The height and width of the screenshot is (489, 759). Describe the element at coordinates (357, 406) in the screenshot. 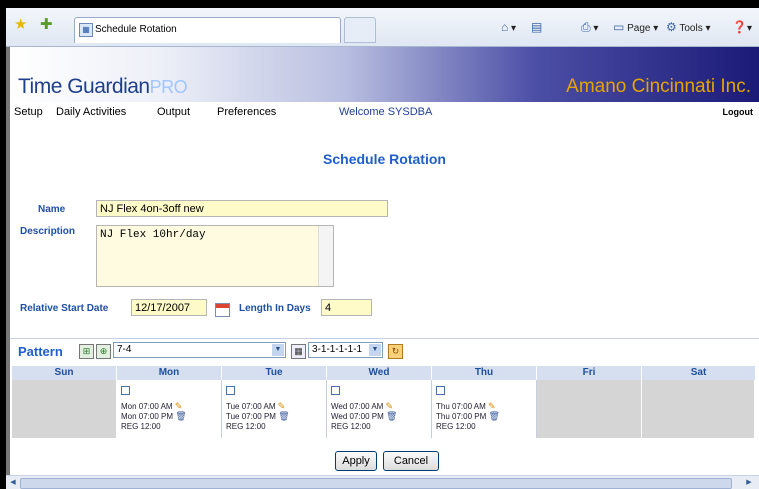

I see `shift-start: Wed 07:00 AM` at that location.